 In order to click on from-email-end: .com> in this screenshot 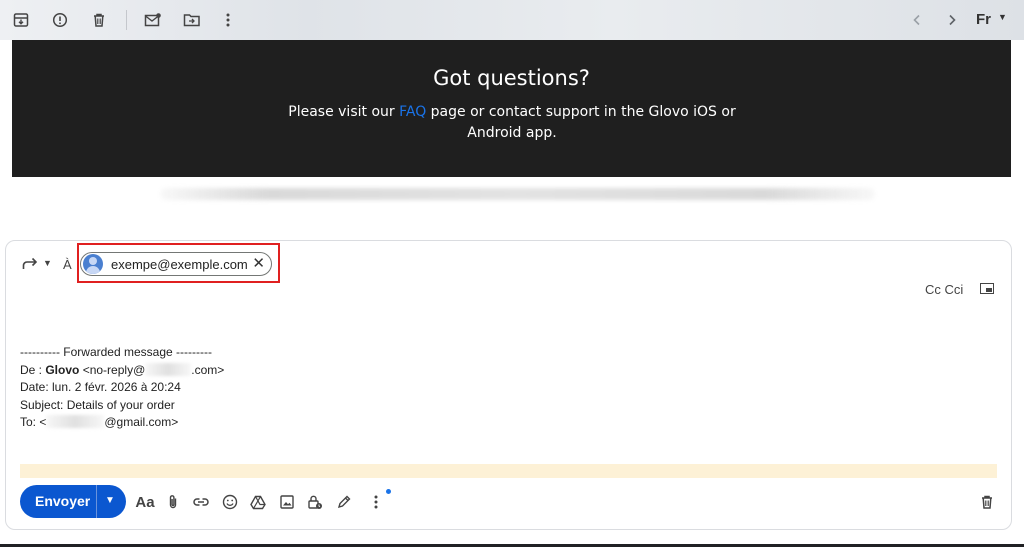, I will do `click(208, 369)`.